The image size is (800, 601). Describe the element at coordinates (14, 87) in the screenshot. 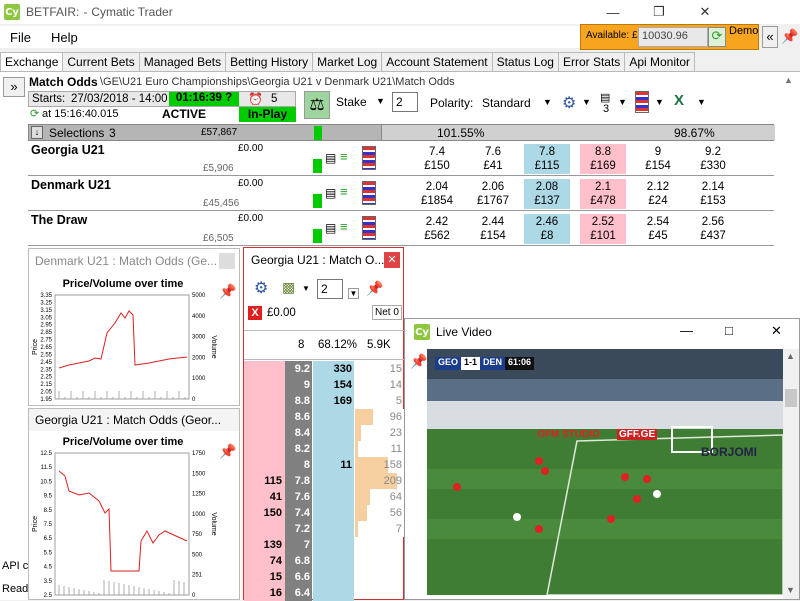

I see `expand-left-button: »` at that location.